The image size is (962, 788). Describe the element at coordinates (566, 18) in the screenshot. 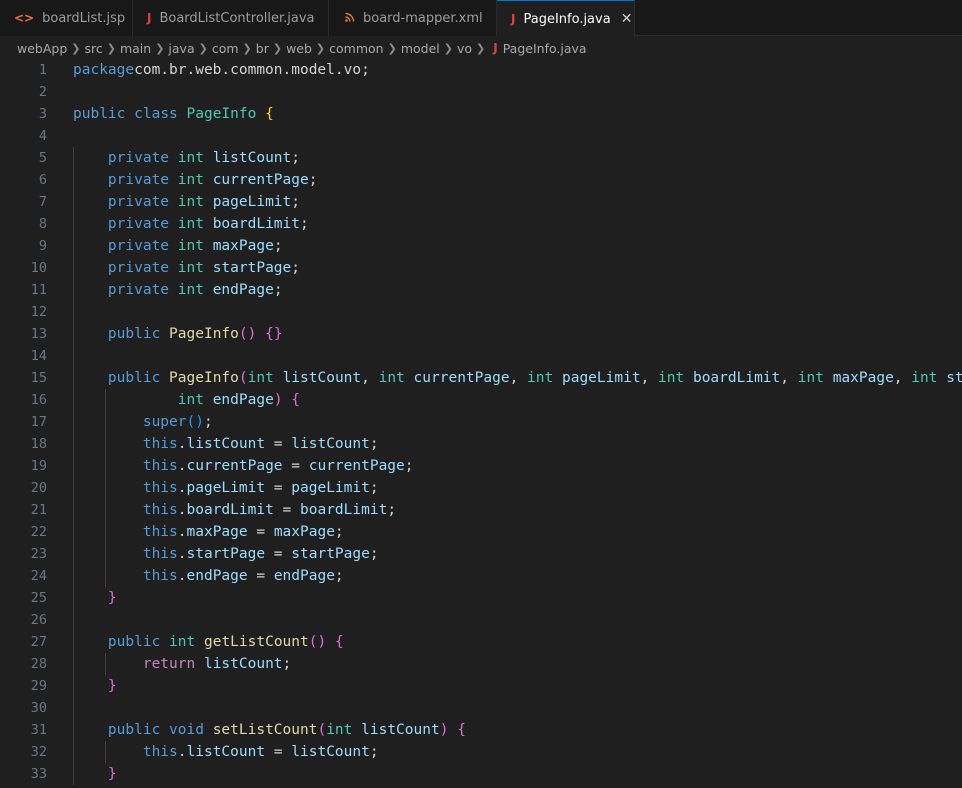

I see `tab-pageinfo-java: J PageInfo.java ✕` at that location.